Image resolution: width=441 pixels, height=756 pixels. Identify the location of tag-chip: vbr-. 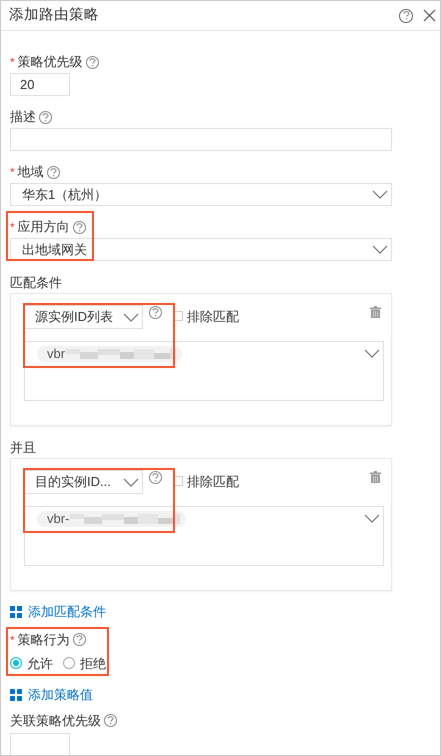
(111, 519).